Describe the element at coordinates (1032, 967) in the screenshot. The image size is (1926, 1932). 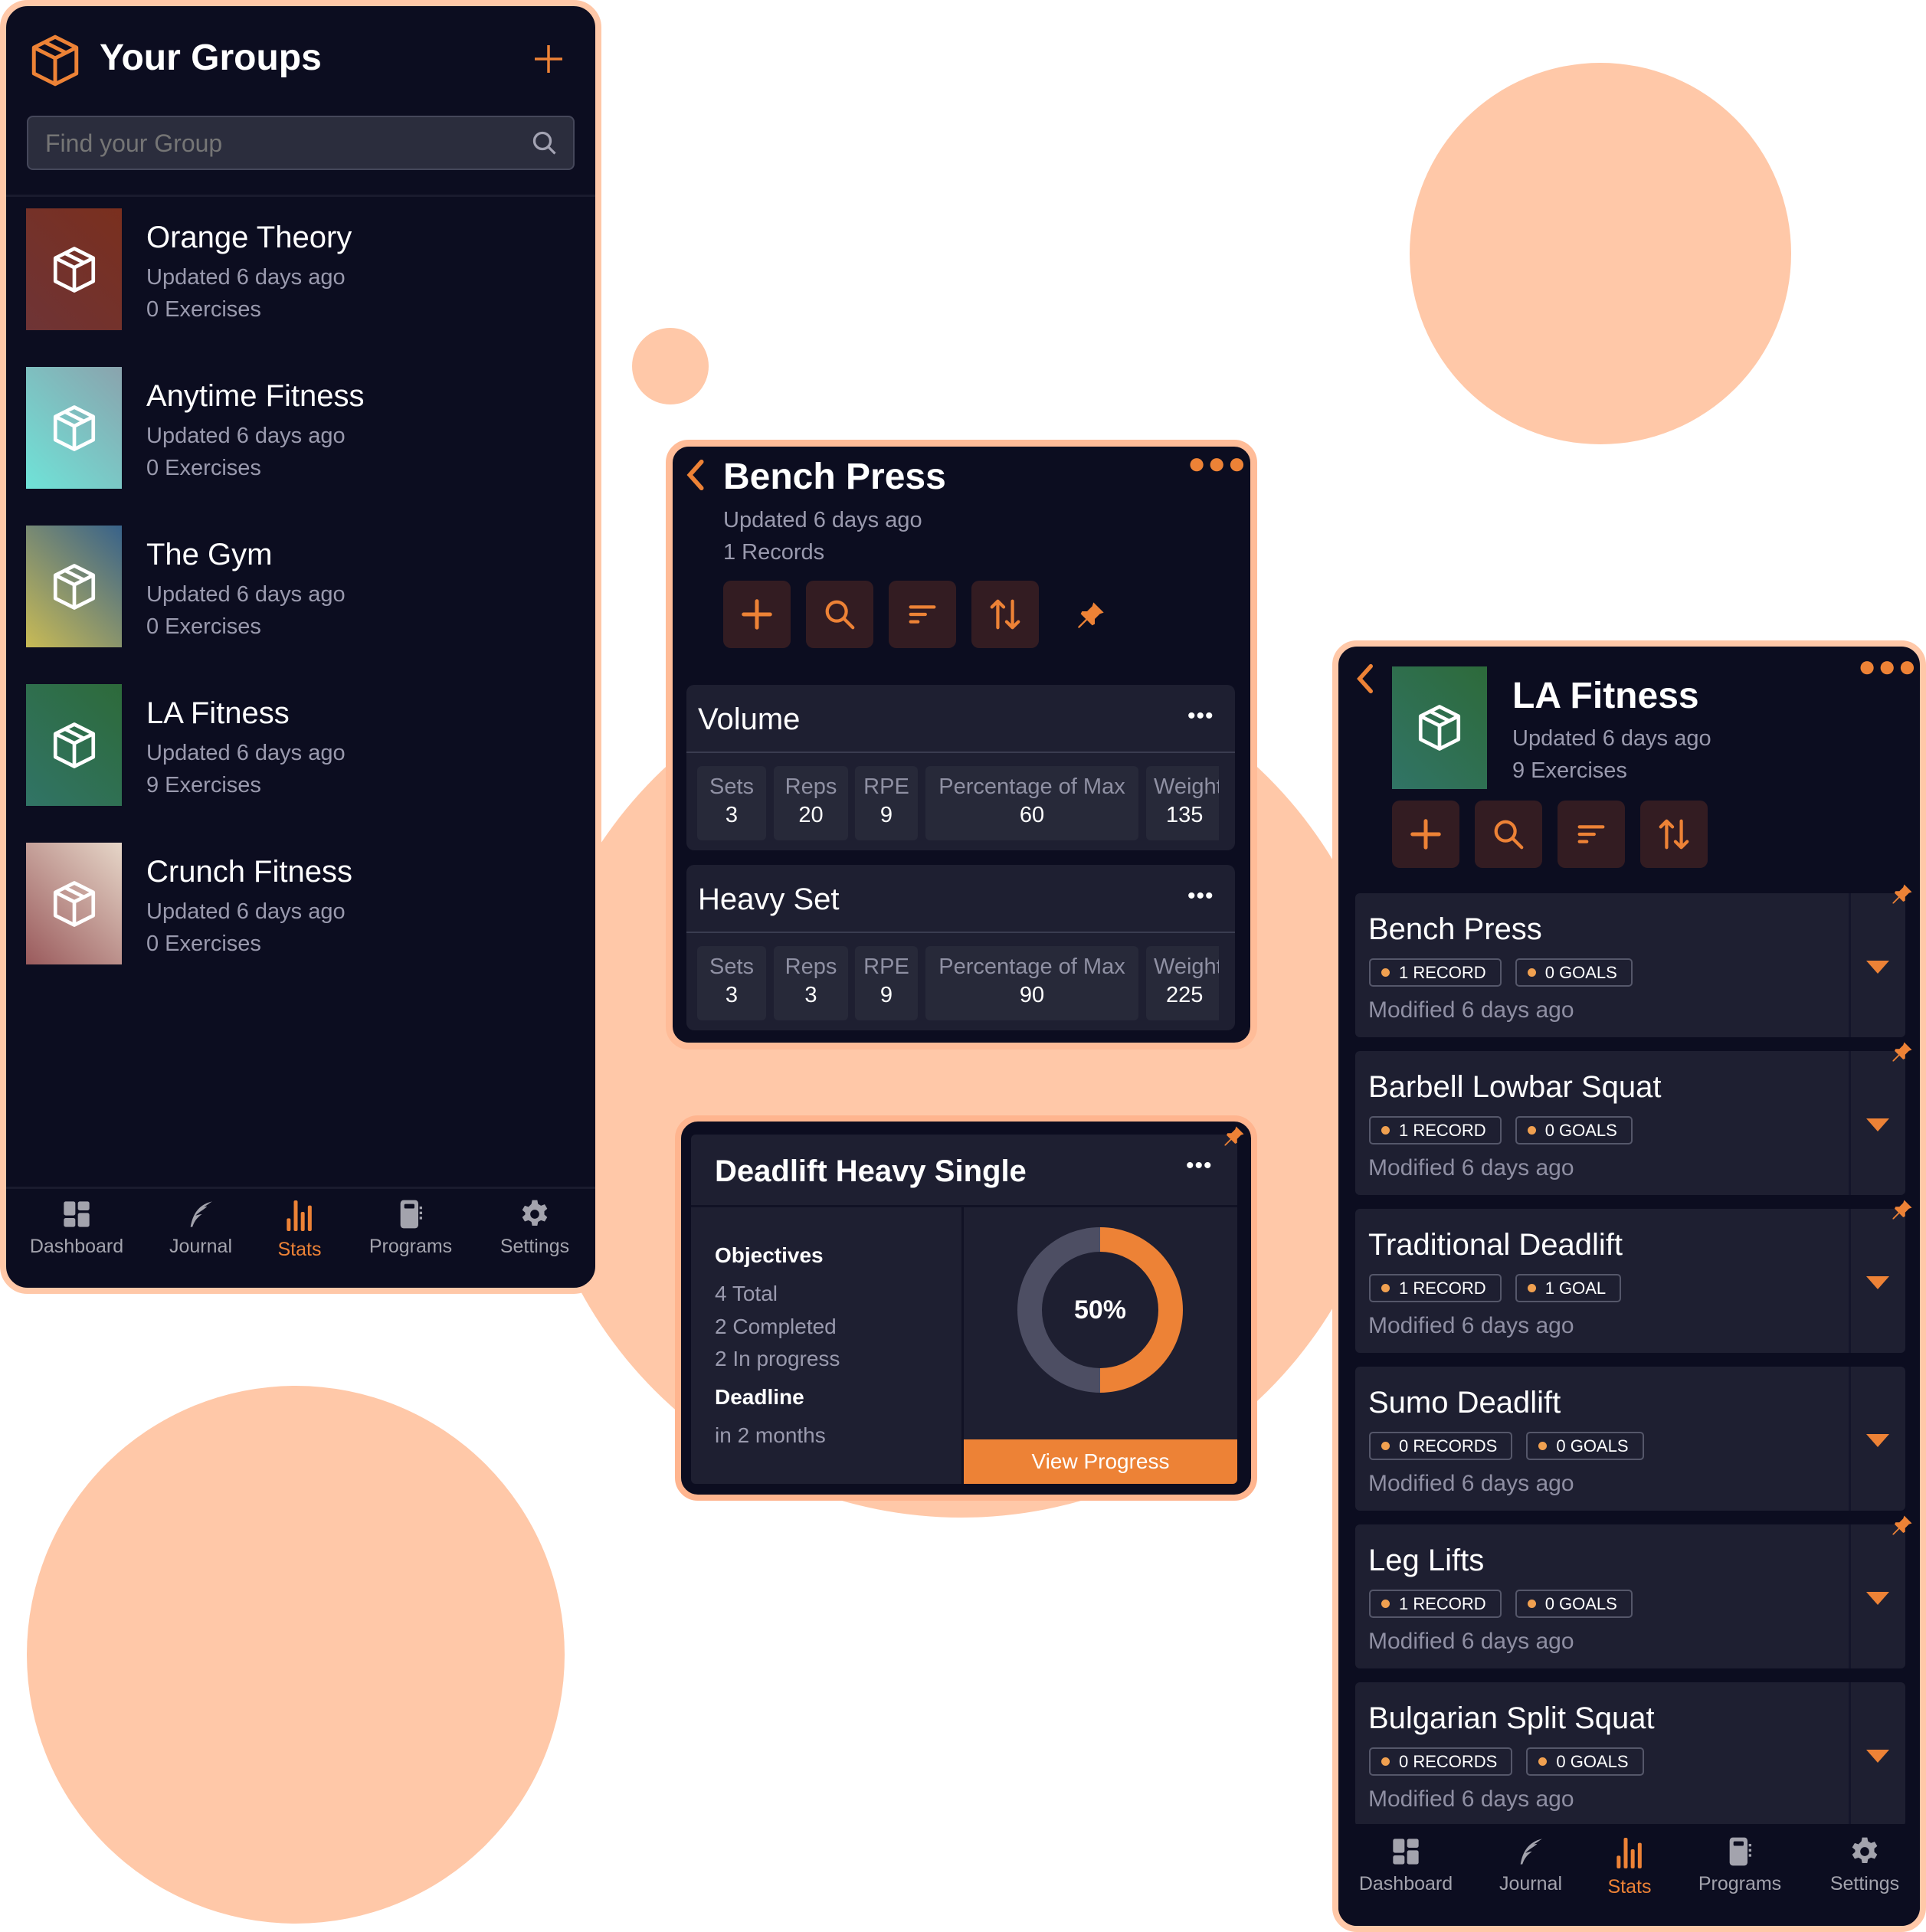
I see `field-label: Percentage of Max` at that location.